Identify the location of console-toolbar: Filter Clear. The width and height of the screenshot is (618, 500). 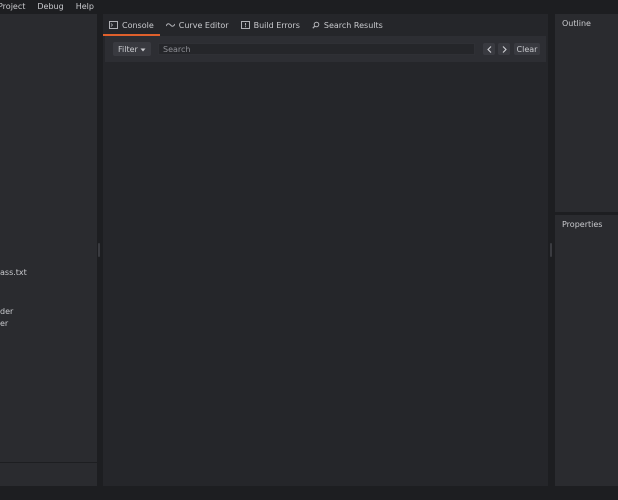
(325, 49).